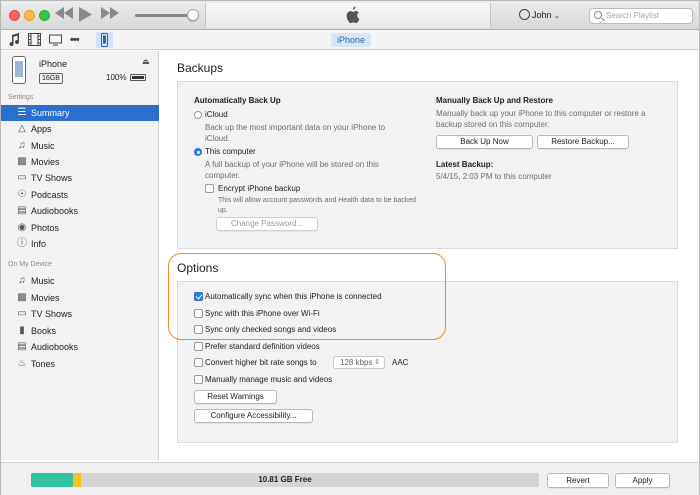 Image resolution: width=700 pixels, height=495 pixels. Describe the element at coordinates (578, 480) in the screenshot. I see `revert-button: Revert` at that location.